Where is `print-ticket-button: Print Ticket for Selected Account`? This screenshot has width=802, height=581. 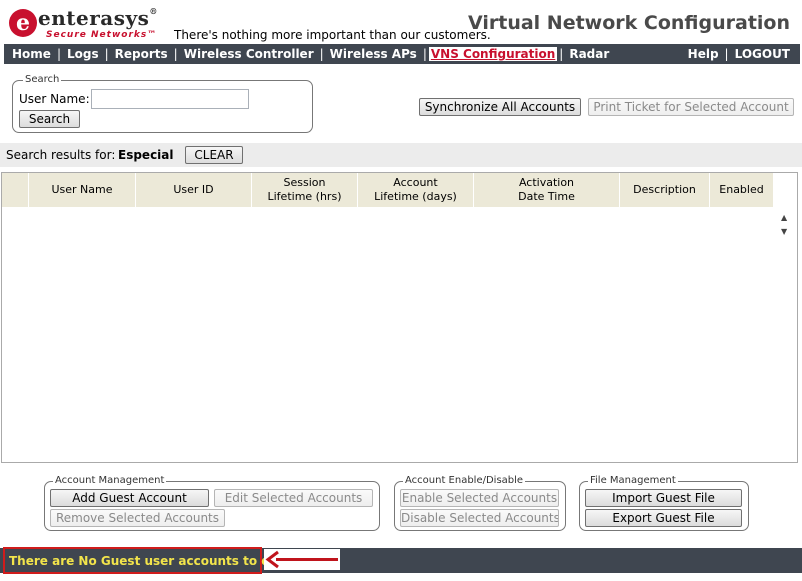
print-ticket-button: Print Ticket for Selected Account is located at coordinates (691, 107).